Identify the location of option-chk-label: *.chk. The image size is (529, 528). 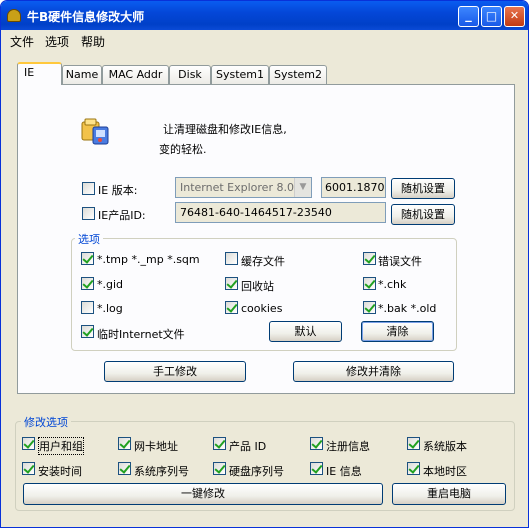
(392, 284).